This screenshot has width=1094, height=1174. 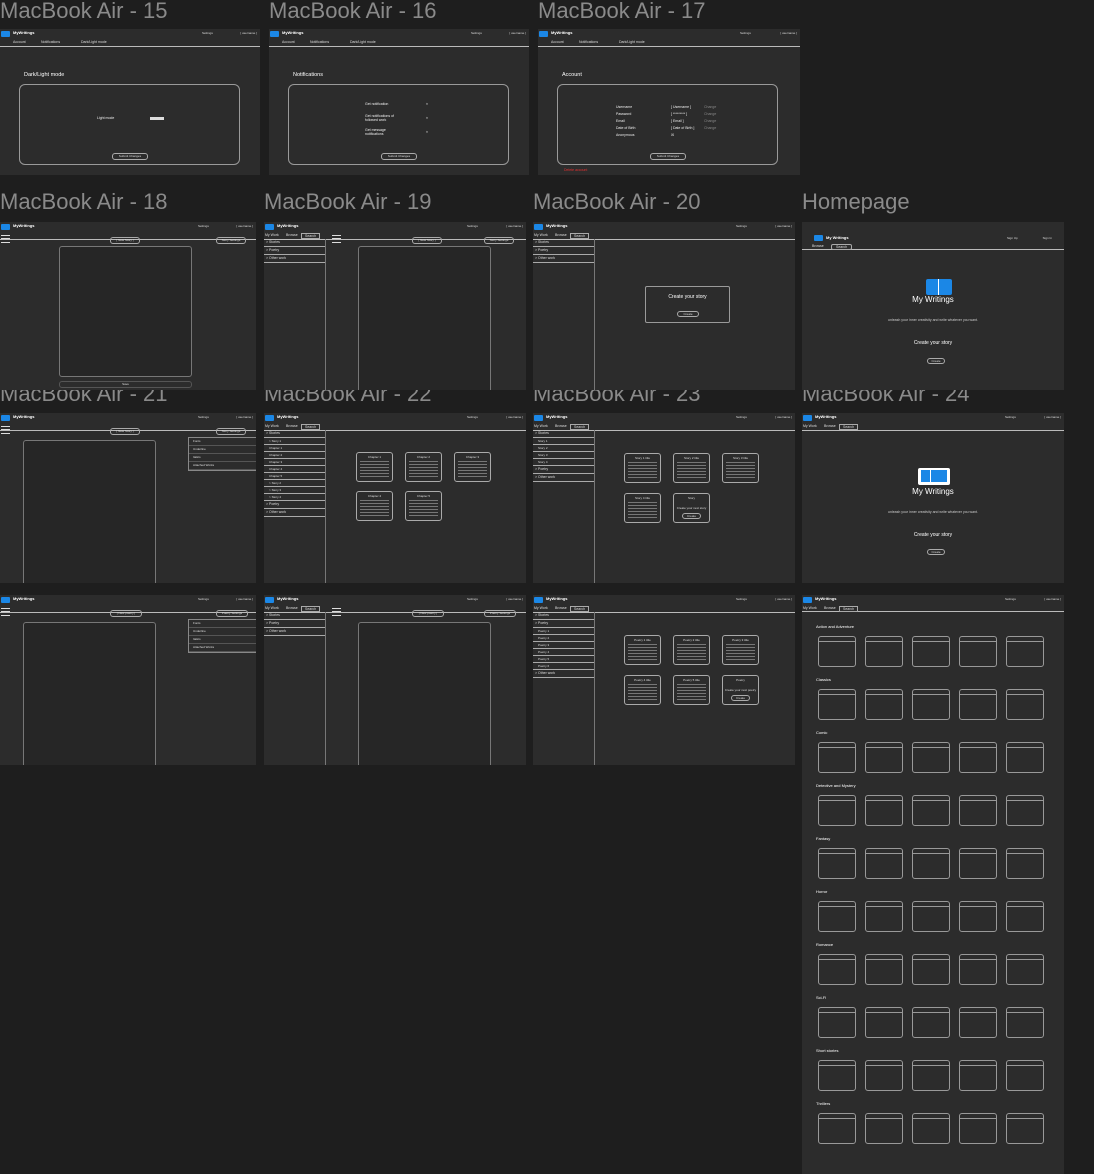 What do you see at coordinates (222, 640) in the screenshot?
I see `menu-italics: Italics` at bounding box center [222, 640].